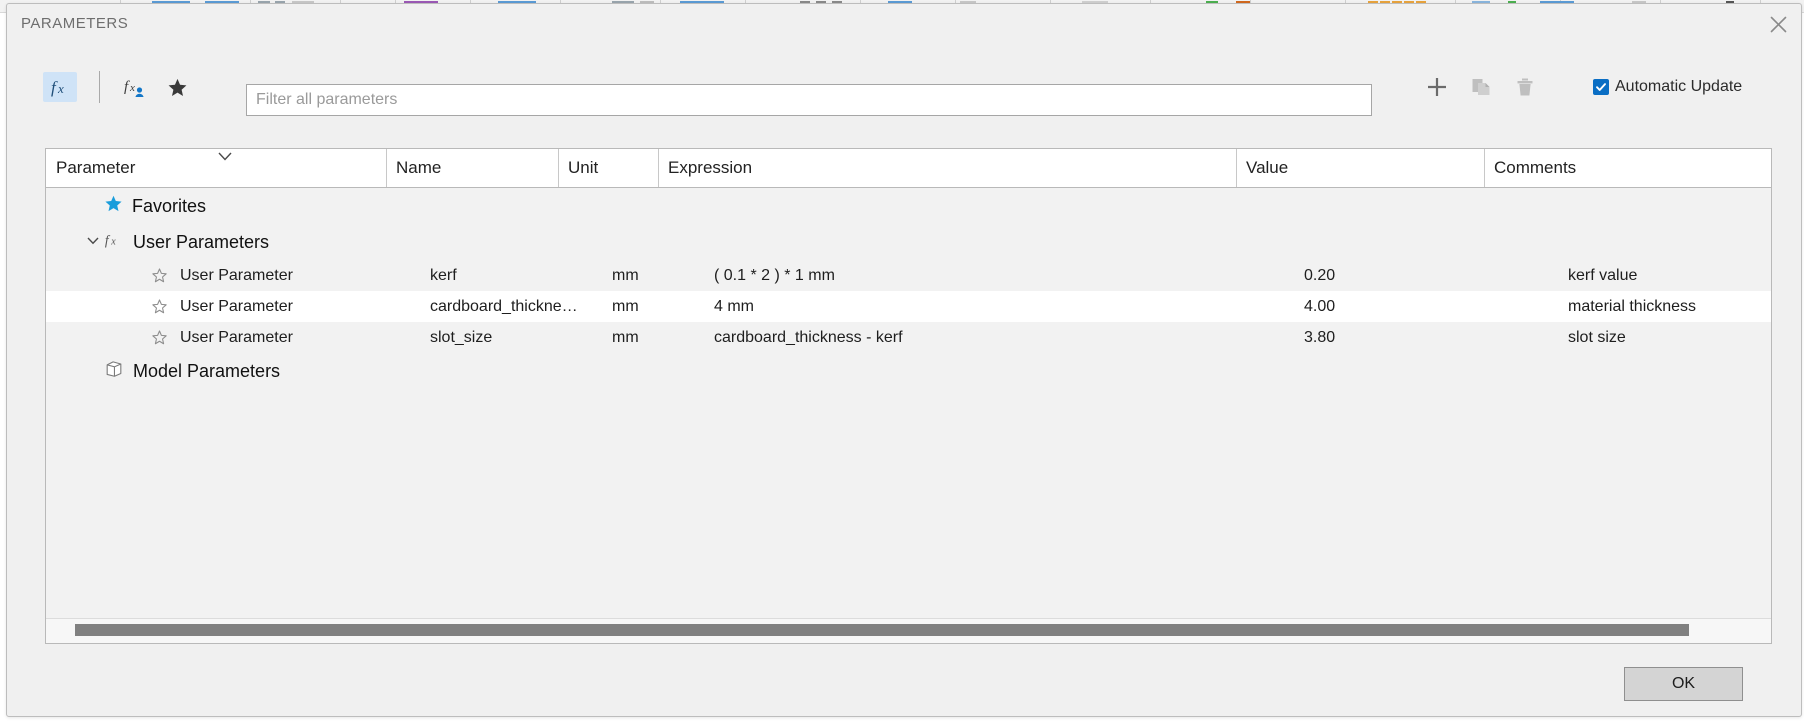 This screenshot has height=721, width=1804. What do you see at coordinates (201, 241) in the screenshot?
I see `group-label: User Parameters` at bounding box center [201, 241].